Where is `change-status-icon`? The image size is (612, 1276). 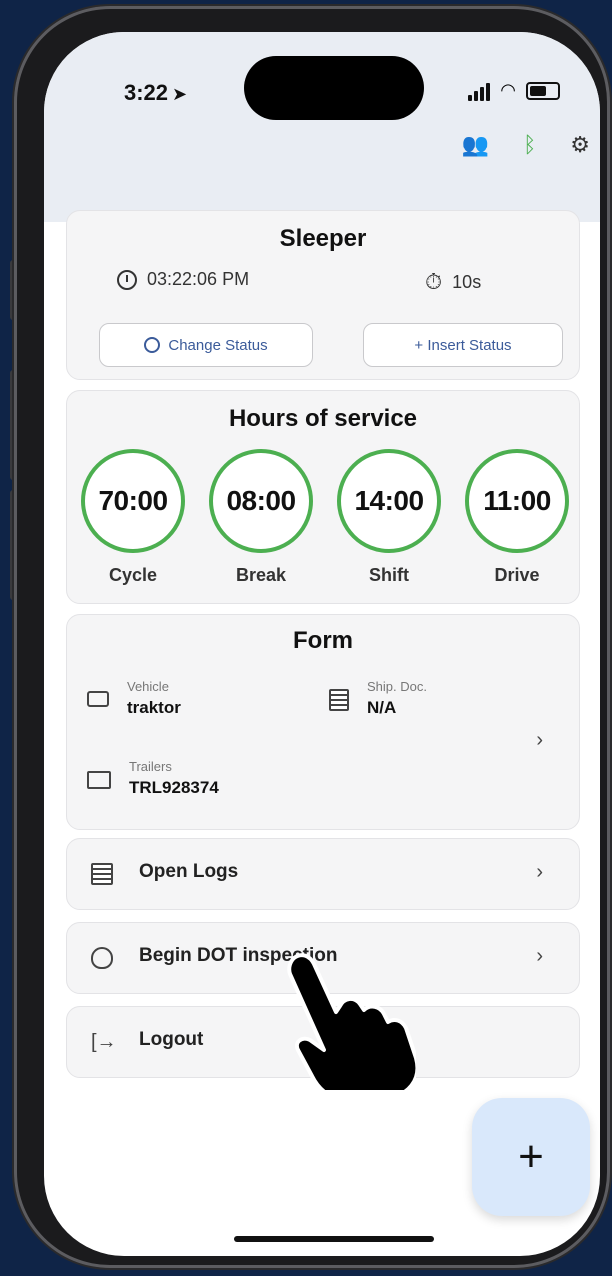
change-status-icon is located at coordinates (152, 345).